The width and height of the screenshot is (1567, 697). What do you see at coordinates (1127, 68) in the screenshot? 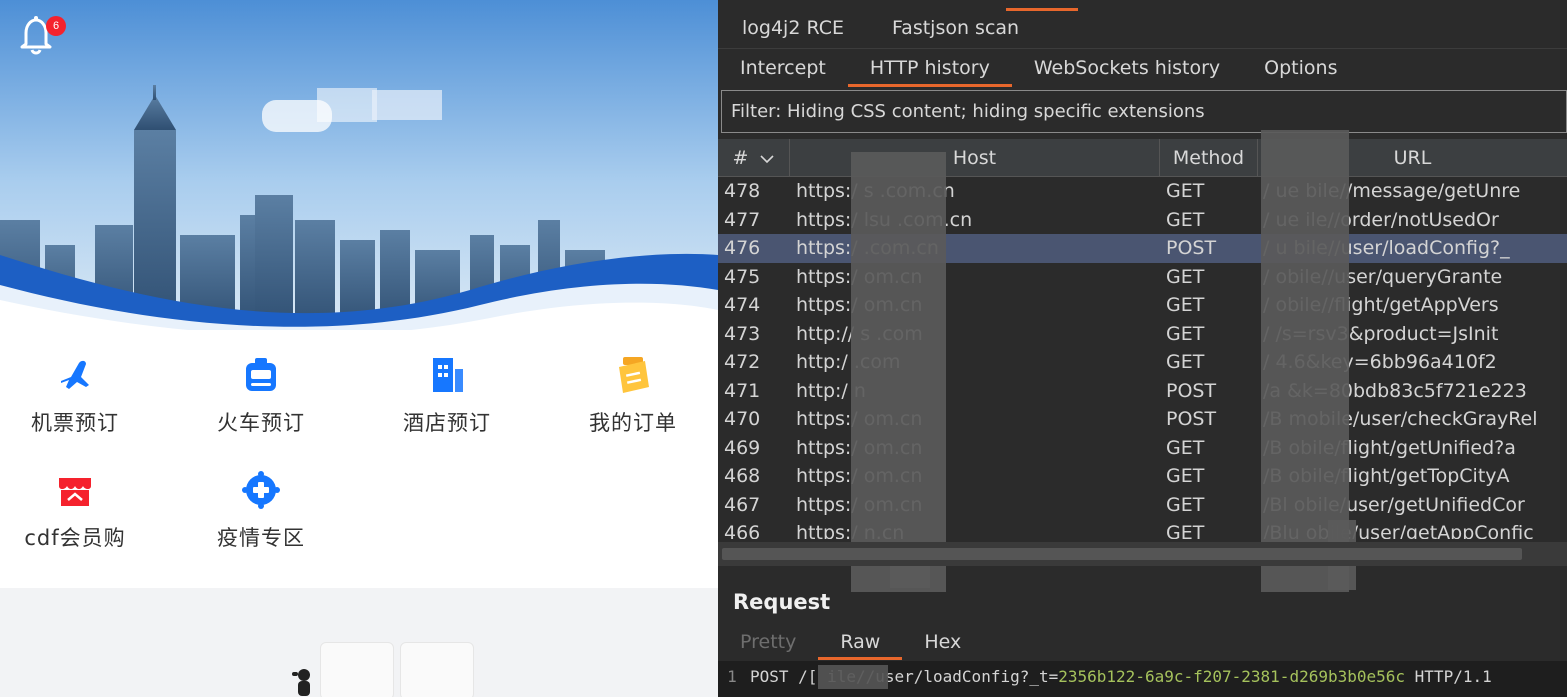
I see `tab-websockets-history: WebSockets history` at bounding box center [1127, 68].